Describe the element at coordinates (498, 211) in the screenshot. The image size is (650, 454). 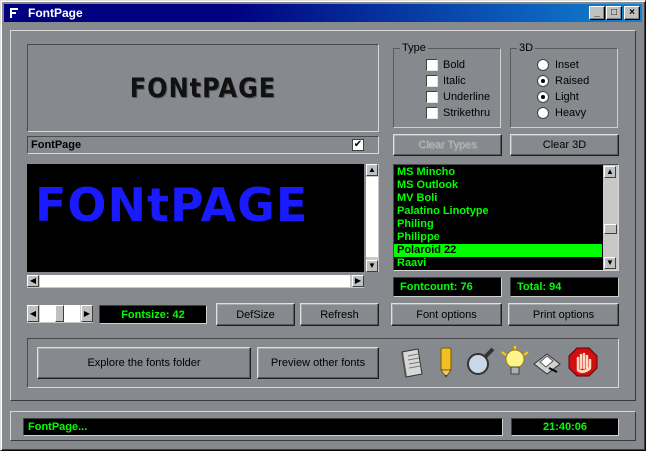
I see `list-item: Palatino Linotype` at that location.